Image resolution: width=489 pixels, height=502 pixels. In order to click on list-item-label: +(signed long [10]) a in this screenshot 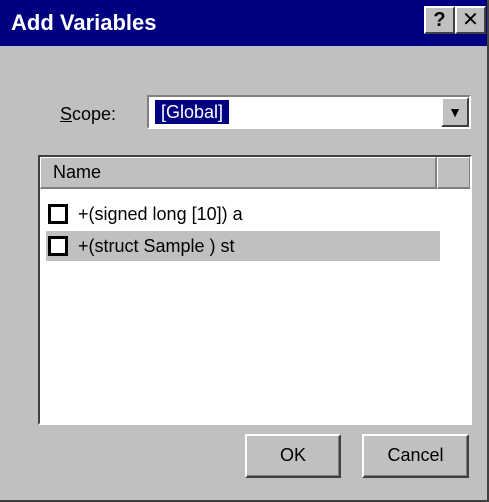, I will do `click(160, 214)`.